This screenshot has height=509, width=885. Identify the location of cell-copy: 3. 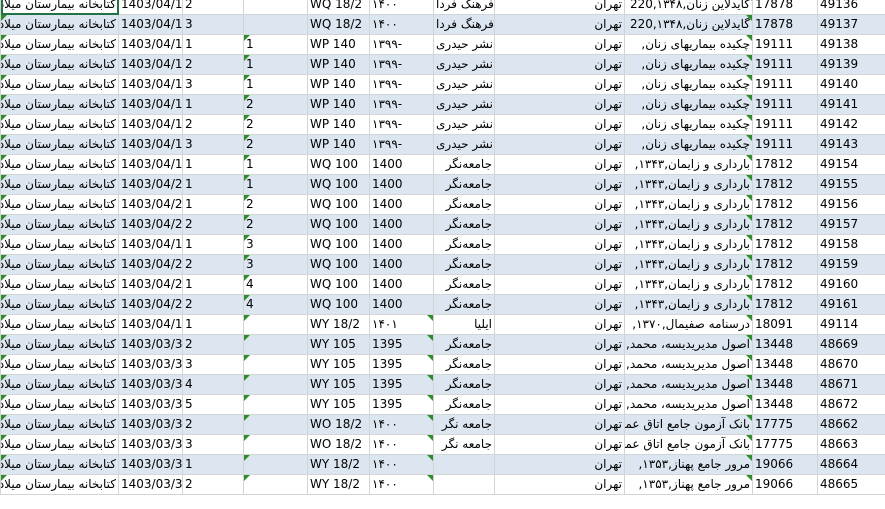
(213, 24).